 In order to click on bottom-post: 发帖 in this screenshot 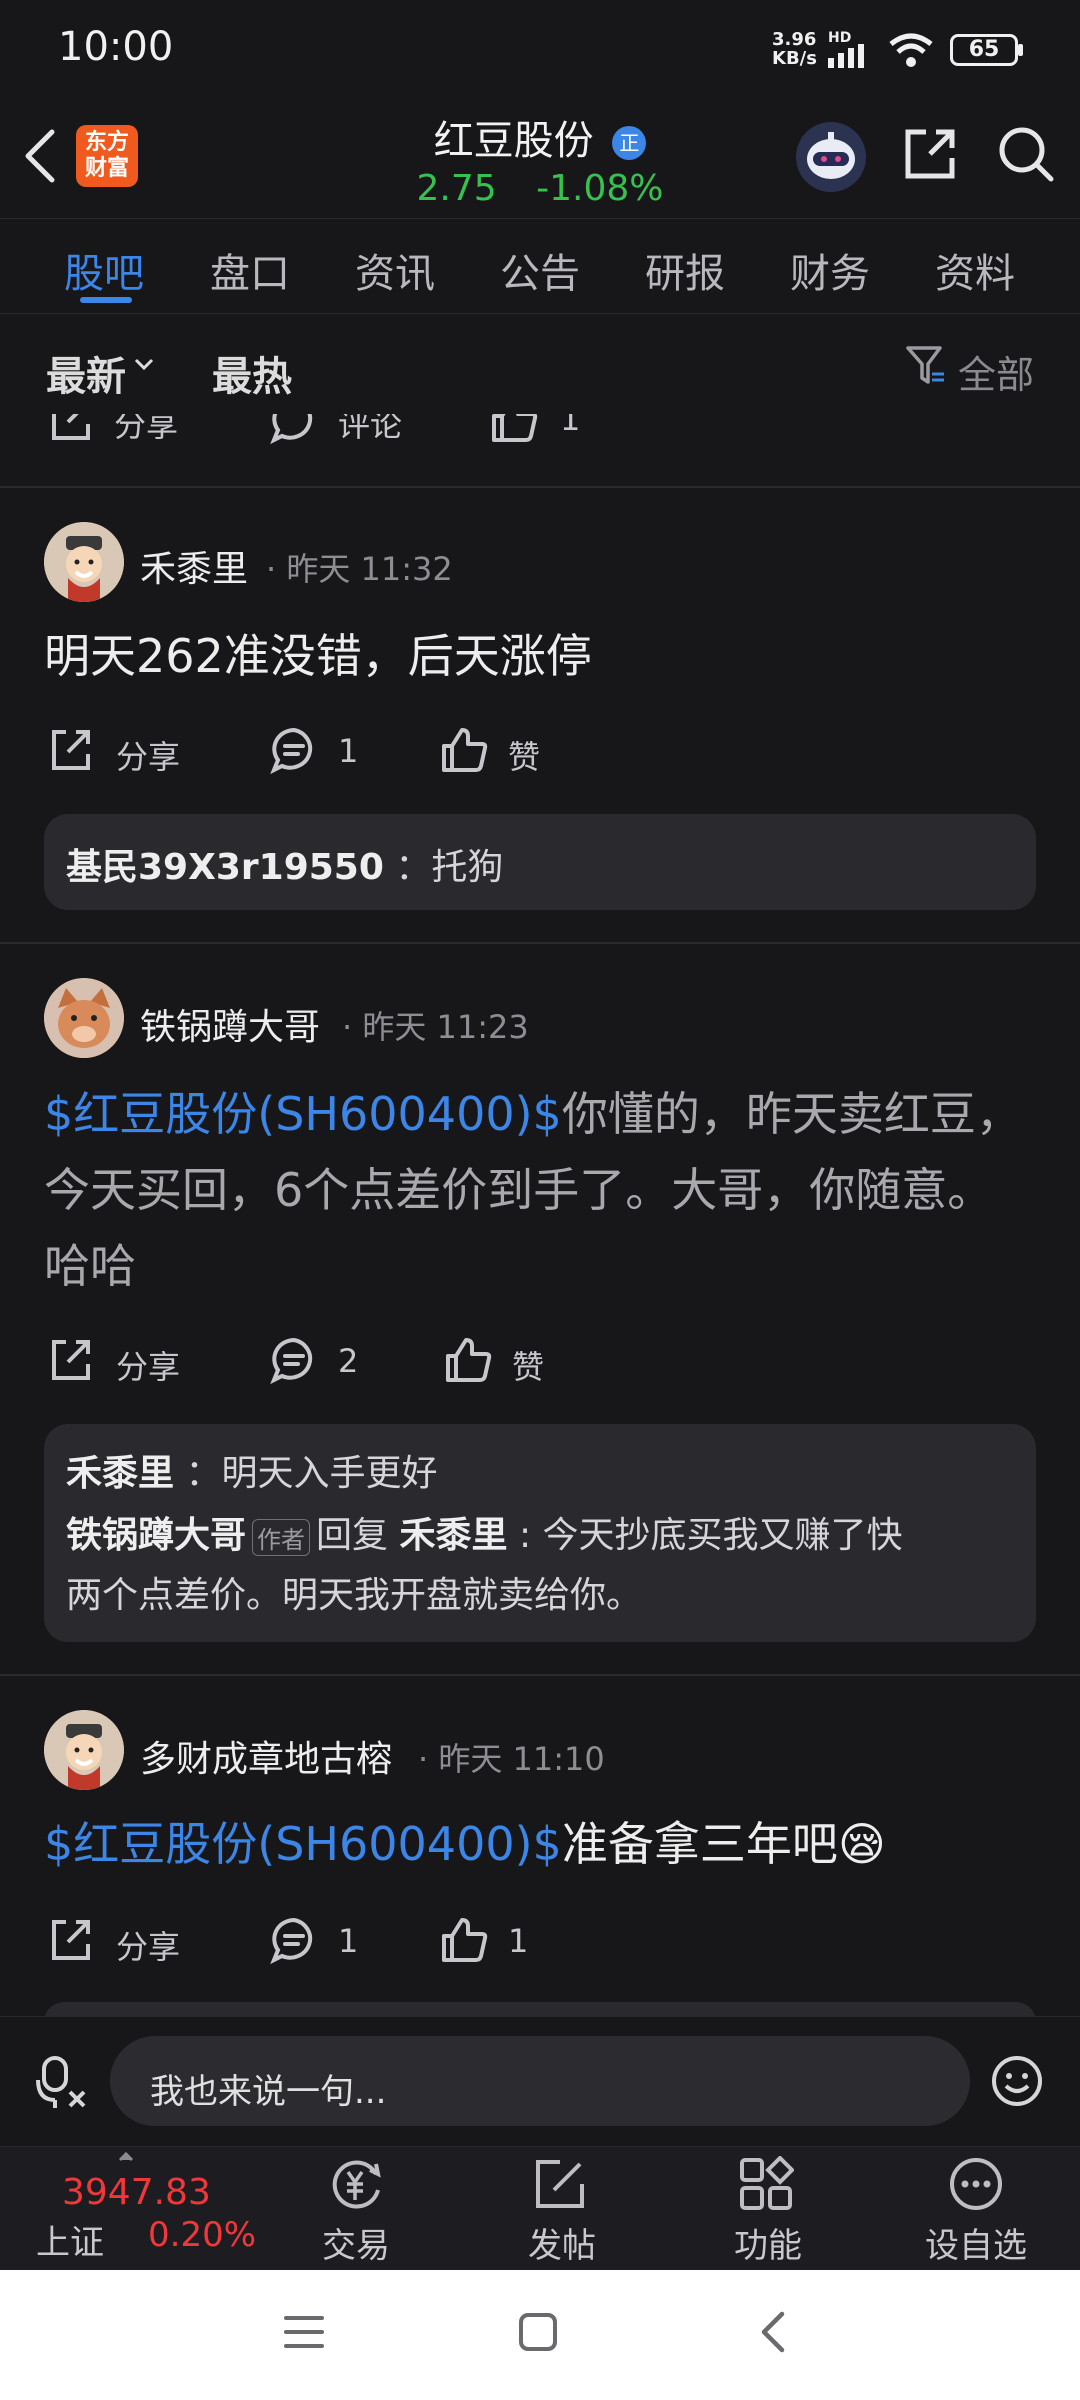, I will do `click(562, 2242)`.